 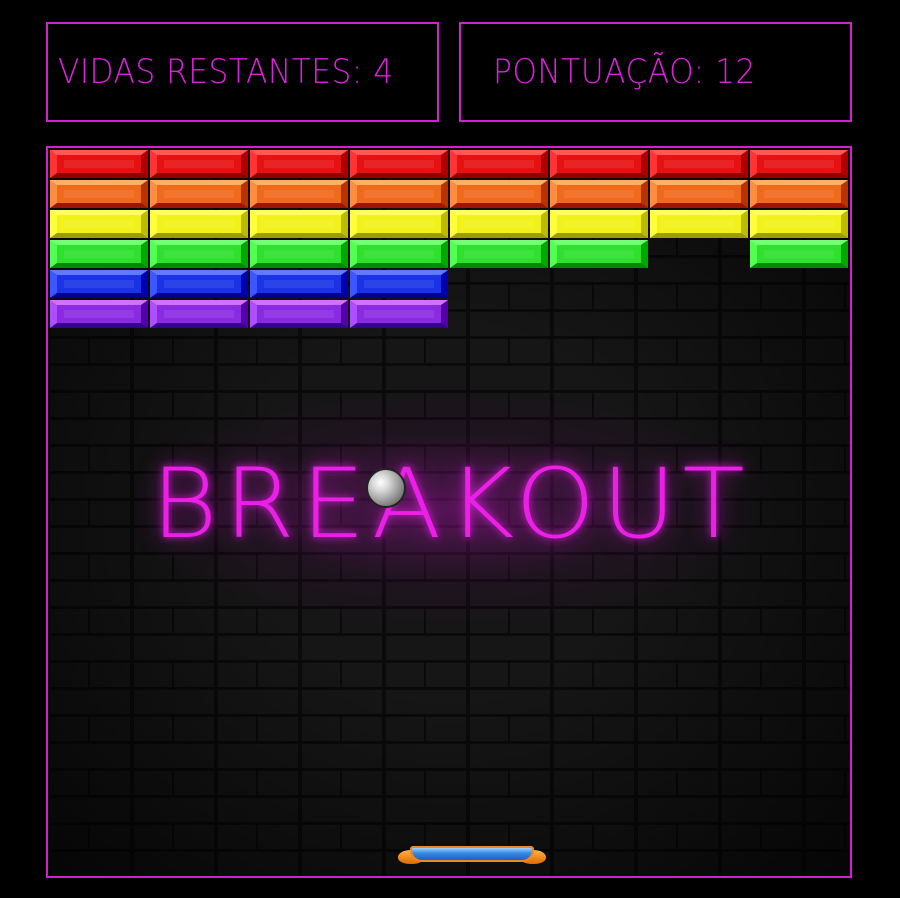 I want to click on lives-remaining-text: VIDAS RESTANTES: 4, so click(x=226, y=72).